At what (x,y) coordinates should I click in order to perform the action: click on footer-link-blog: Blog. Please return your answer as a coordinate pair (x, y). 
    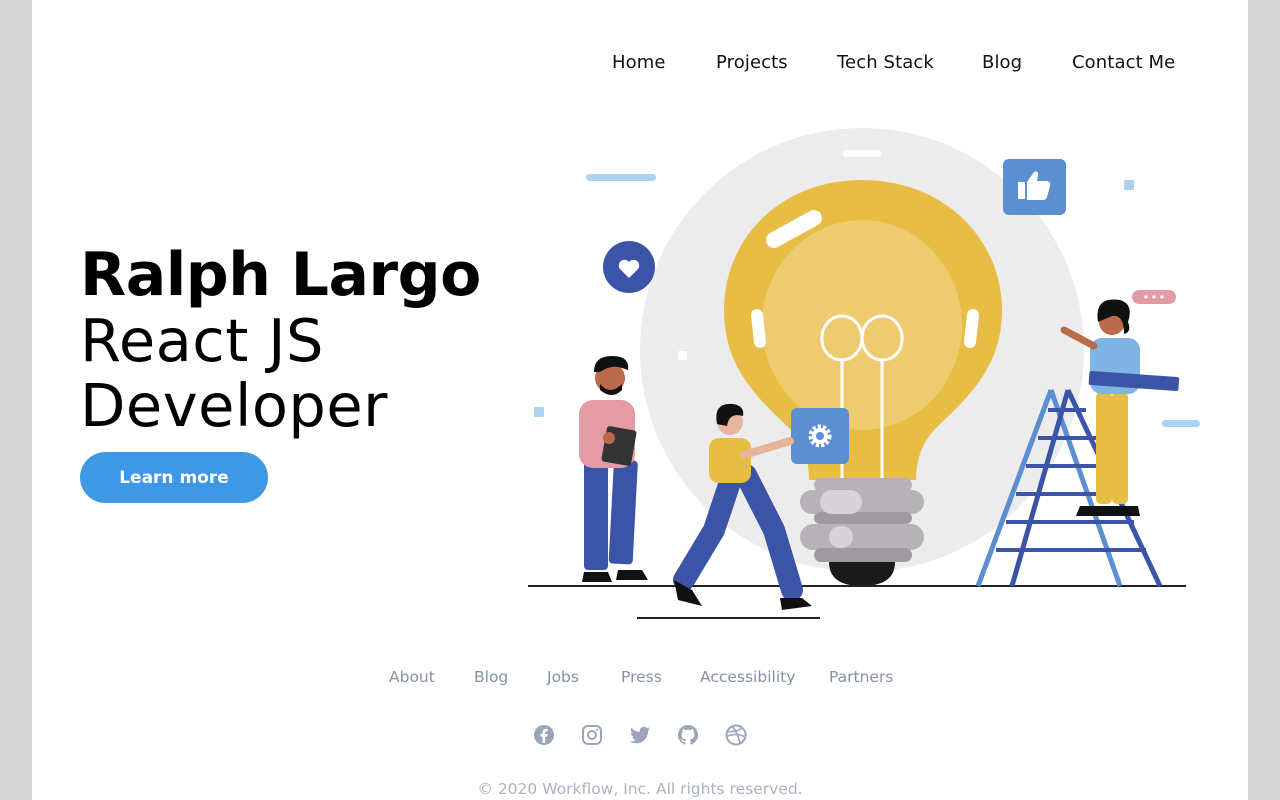
    Looking at the image, I should click on (491, 677).